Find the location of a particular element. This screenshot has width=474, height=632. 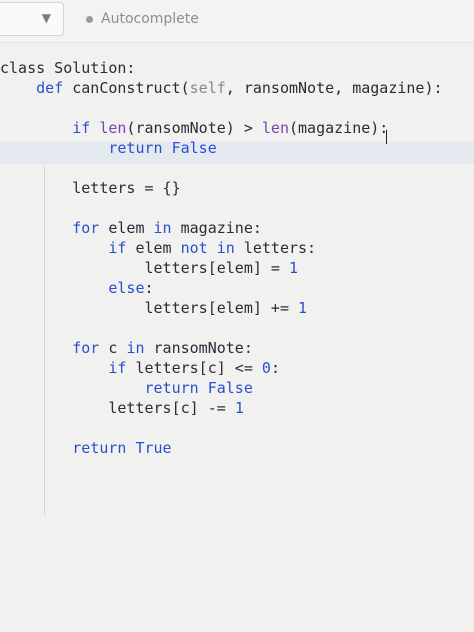

code-line: letters[elem] += 1 is located at coordinates (153, 308).